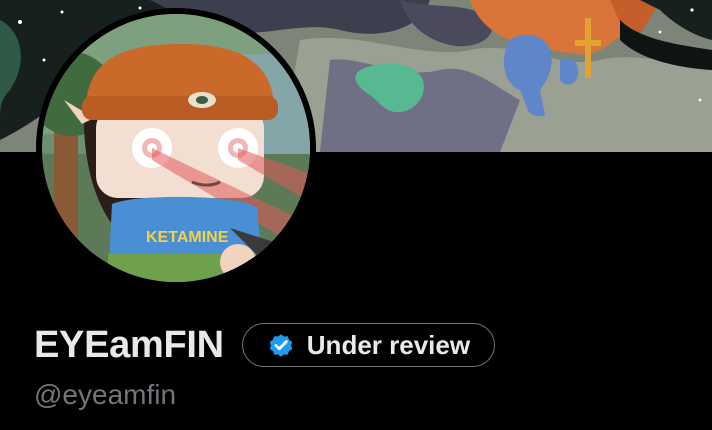 The width and height of the screenshot is (712, 430). I want to click on profile-handle: @eyeamfin, so click(105, 394).